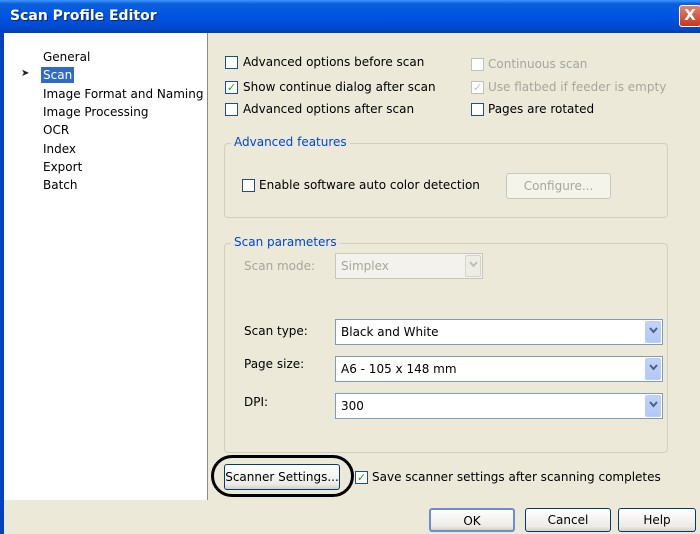 Image resolution: width=700 pixels, height=534 pixels. I want to click on auto-color-label: Enable software auto color detection, so click(369, 185).